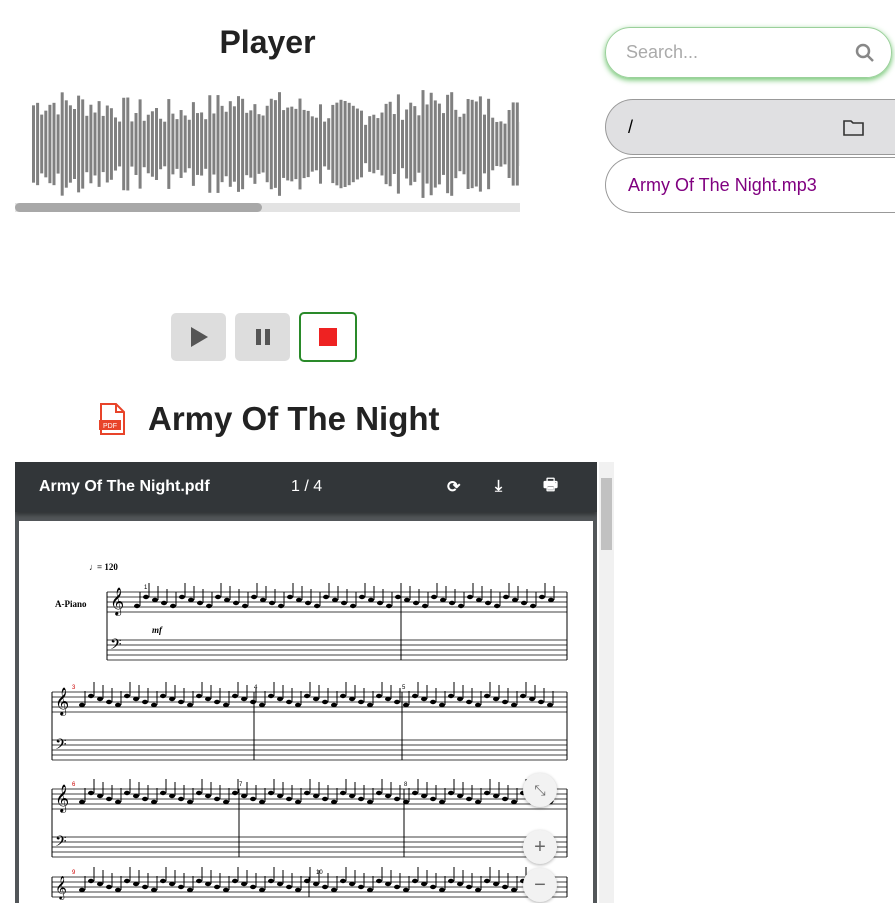  Describe the element at coordinates (519, 487) in the screenshot. I see `download-icon: ⤓` at that location.